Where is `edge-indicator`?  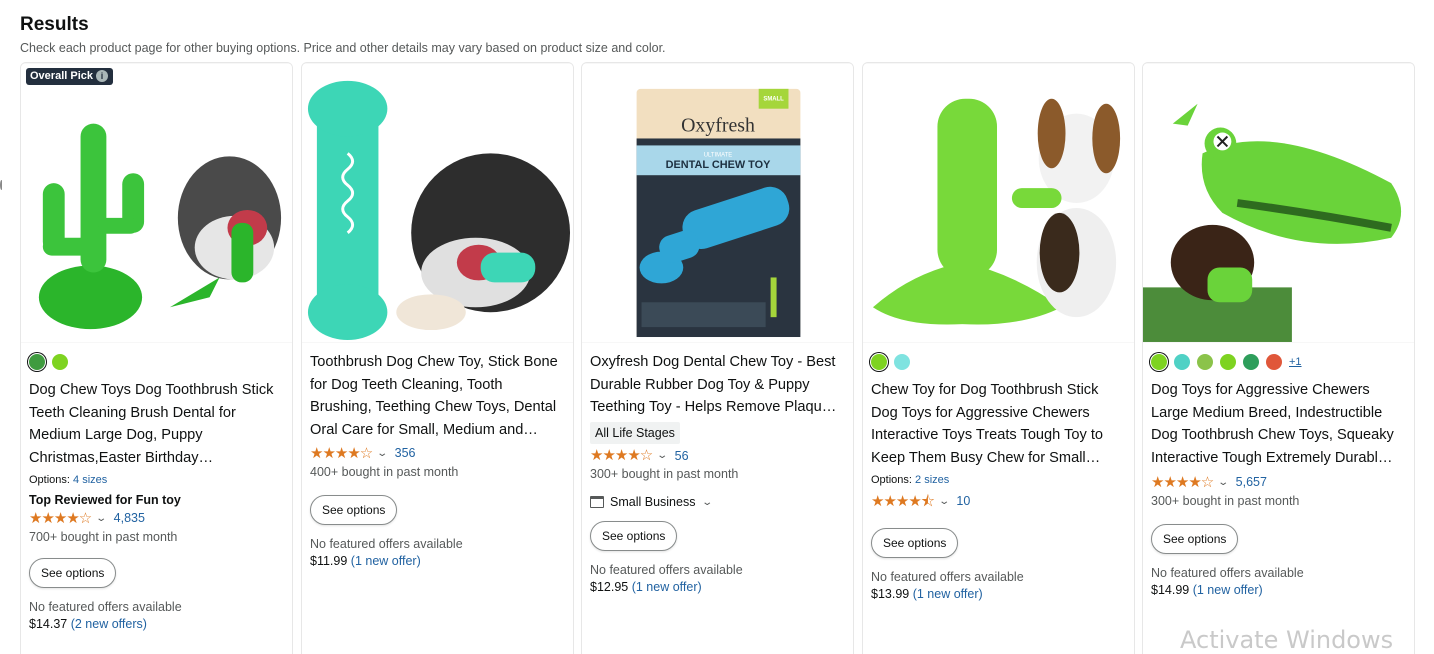 edge-indicator is located at coordinates (1, 185).